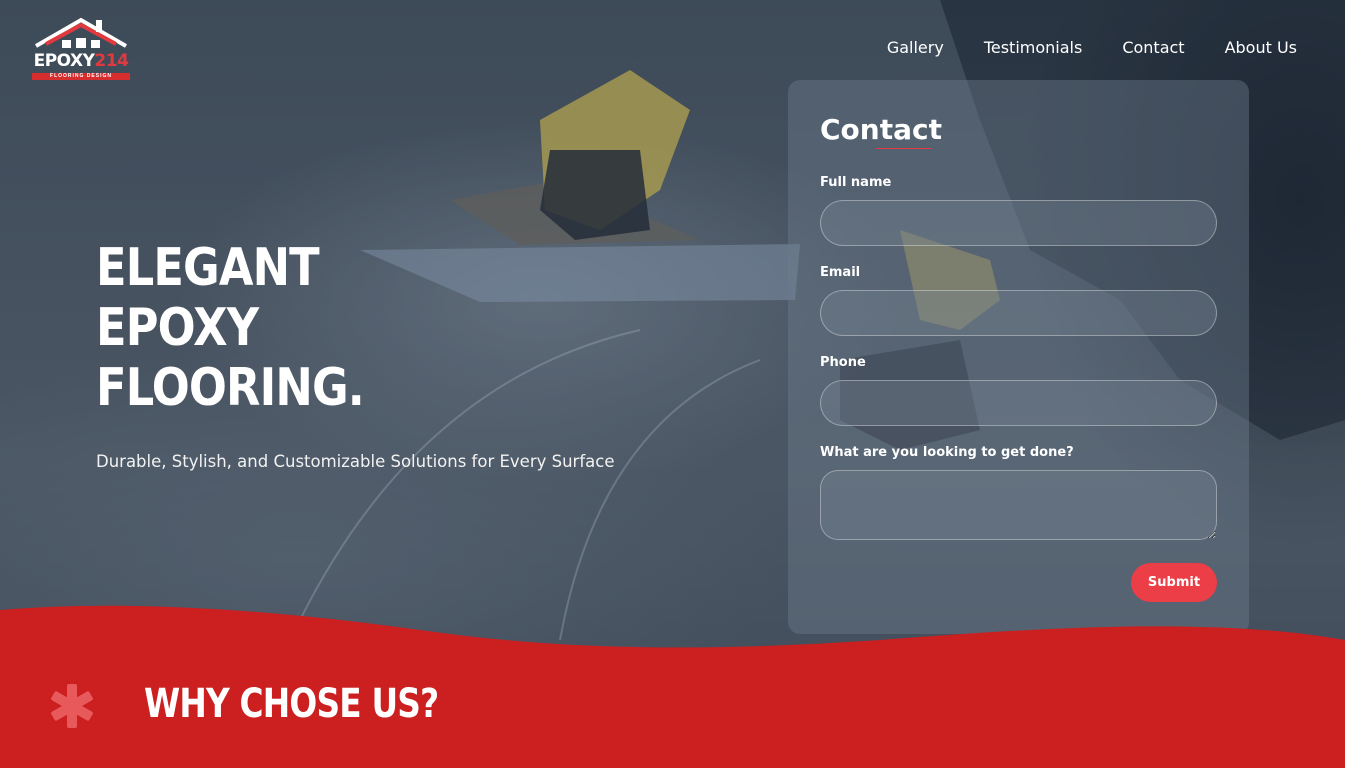  What do you see at coordinates (177, 328) in the screenshot?
I see `hero-title-line-2: EPOXY` at bounding box center [177, 328].